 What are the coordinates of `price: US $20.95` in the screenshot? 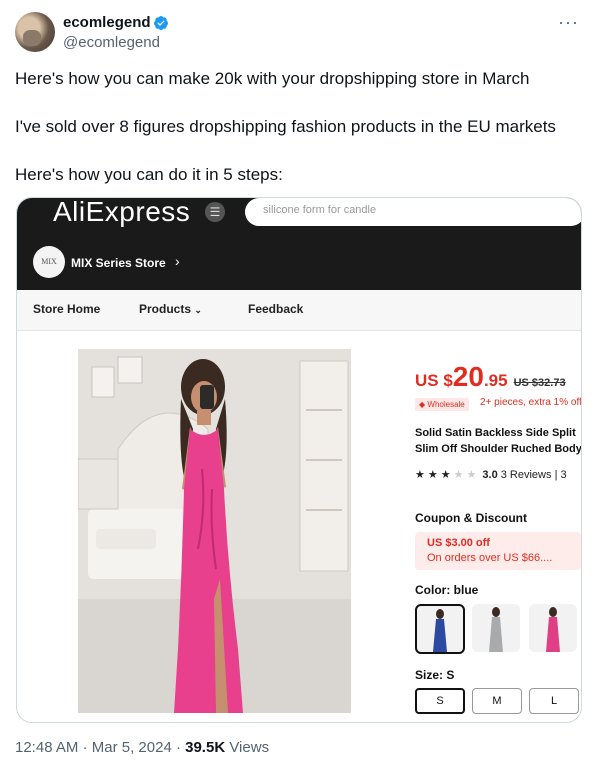 It's located at (461, 376).